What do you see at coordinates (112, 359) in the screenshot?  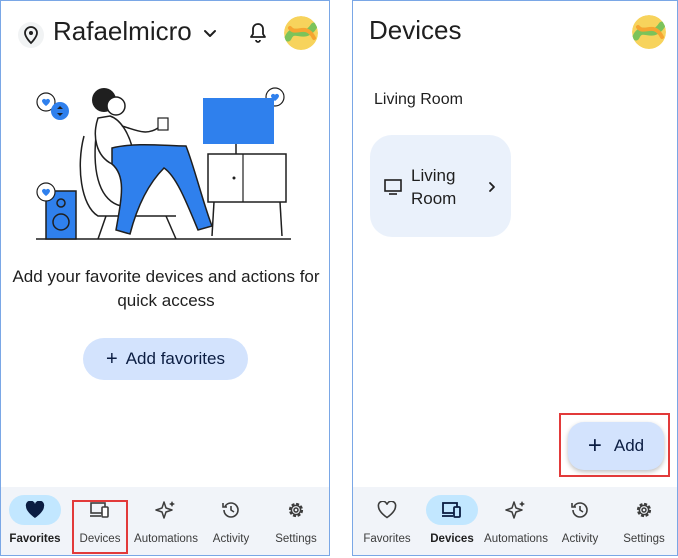 I see `plus-icon: +` at bounding box center [112, 359].